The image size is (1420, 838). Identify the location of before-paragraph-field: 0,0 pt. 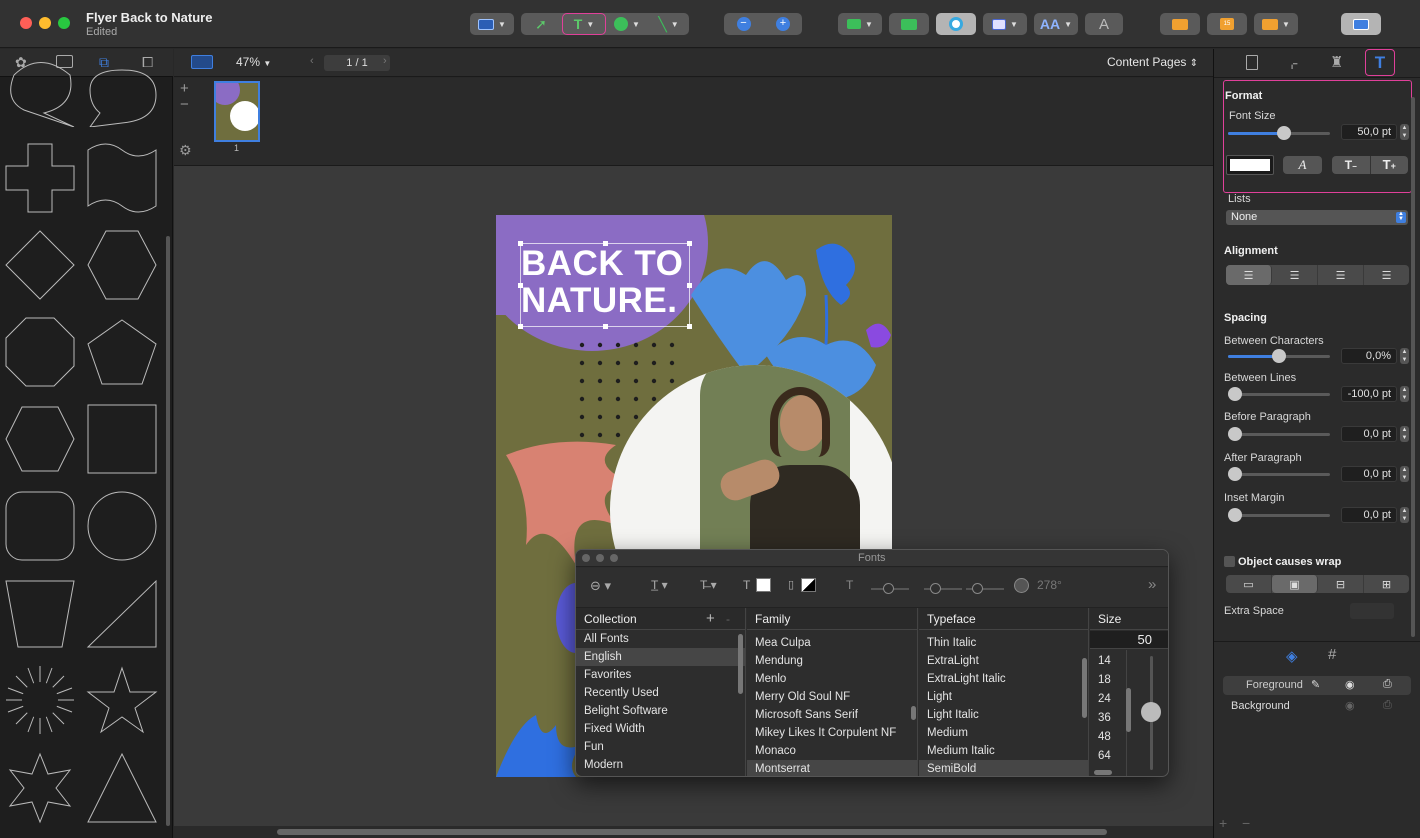
(1369, 434).